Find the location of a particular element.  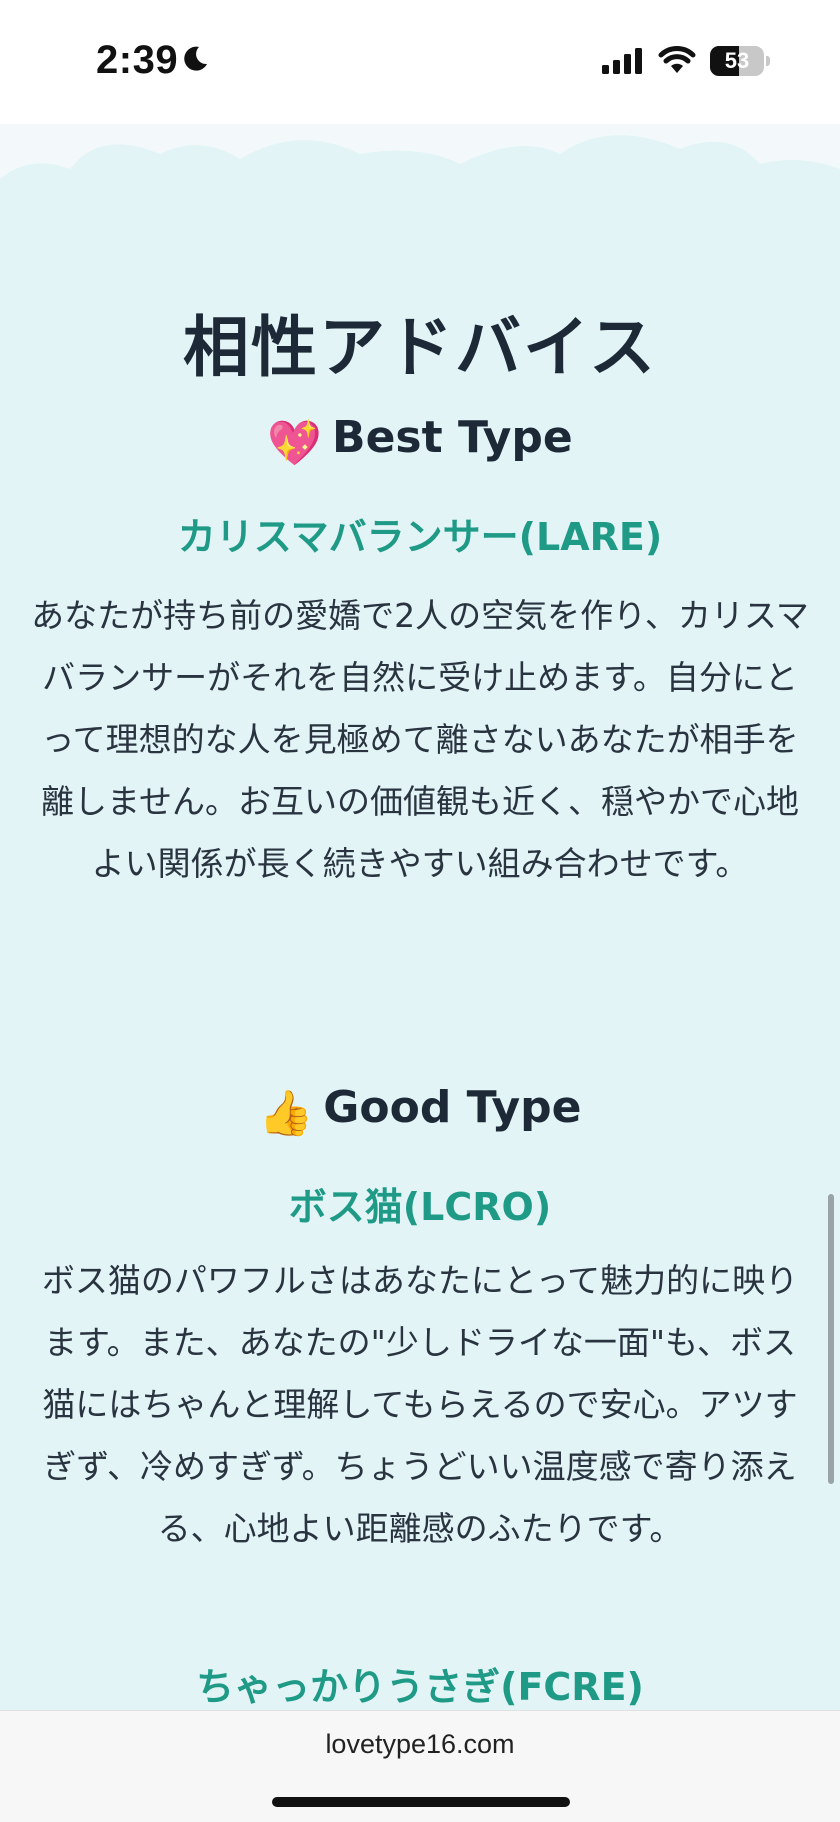

home-indicator is located at coordinates (421, 1802).